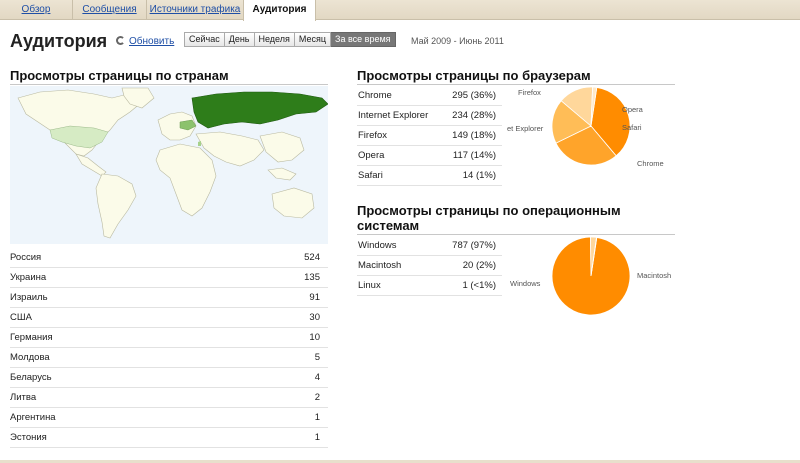 The height and width of the screenshot is (463, 800). What do you see at coordinates (169, 298) in the screenshot?
I see `table-row: Израиль 91` at bounding box center [169, 298].